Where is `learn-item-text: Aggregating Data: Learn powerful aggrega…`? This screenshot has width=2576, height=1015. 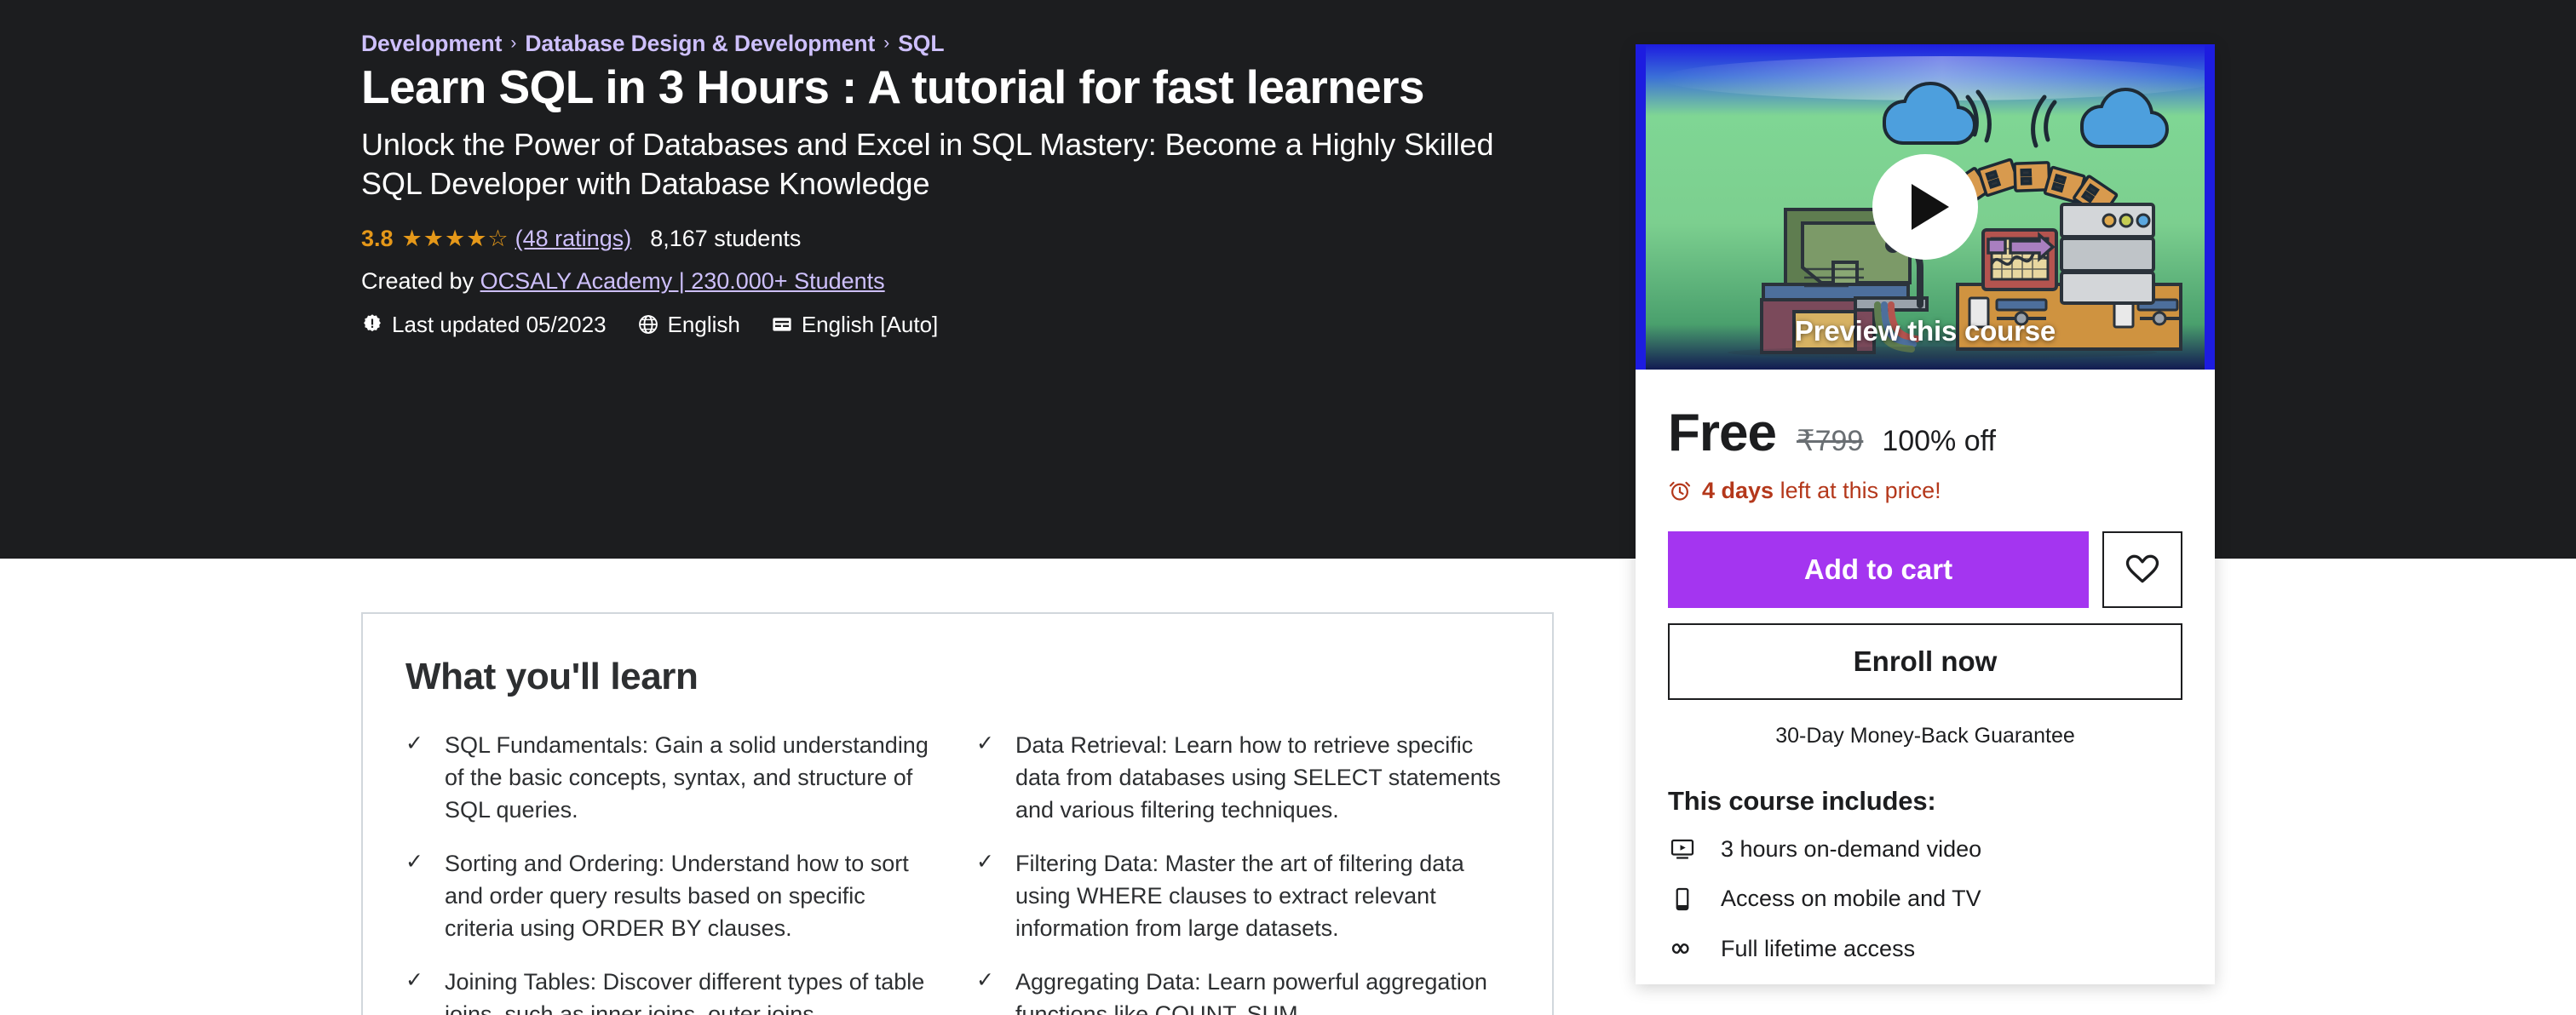
learn-item-text: Aggregating Data: Learn powerful aggrega… is located at coordinates (1251, 991).